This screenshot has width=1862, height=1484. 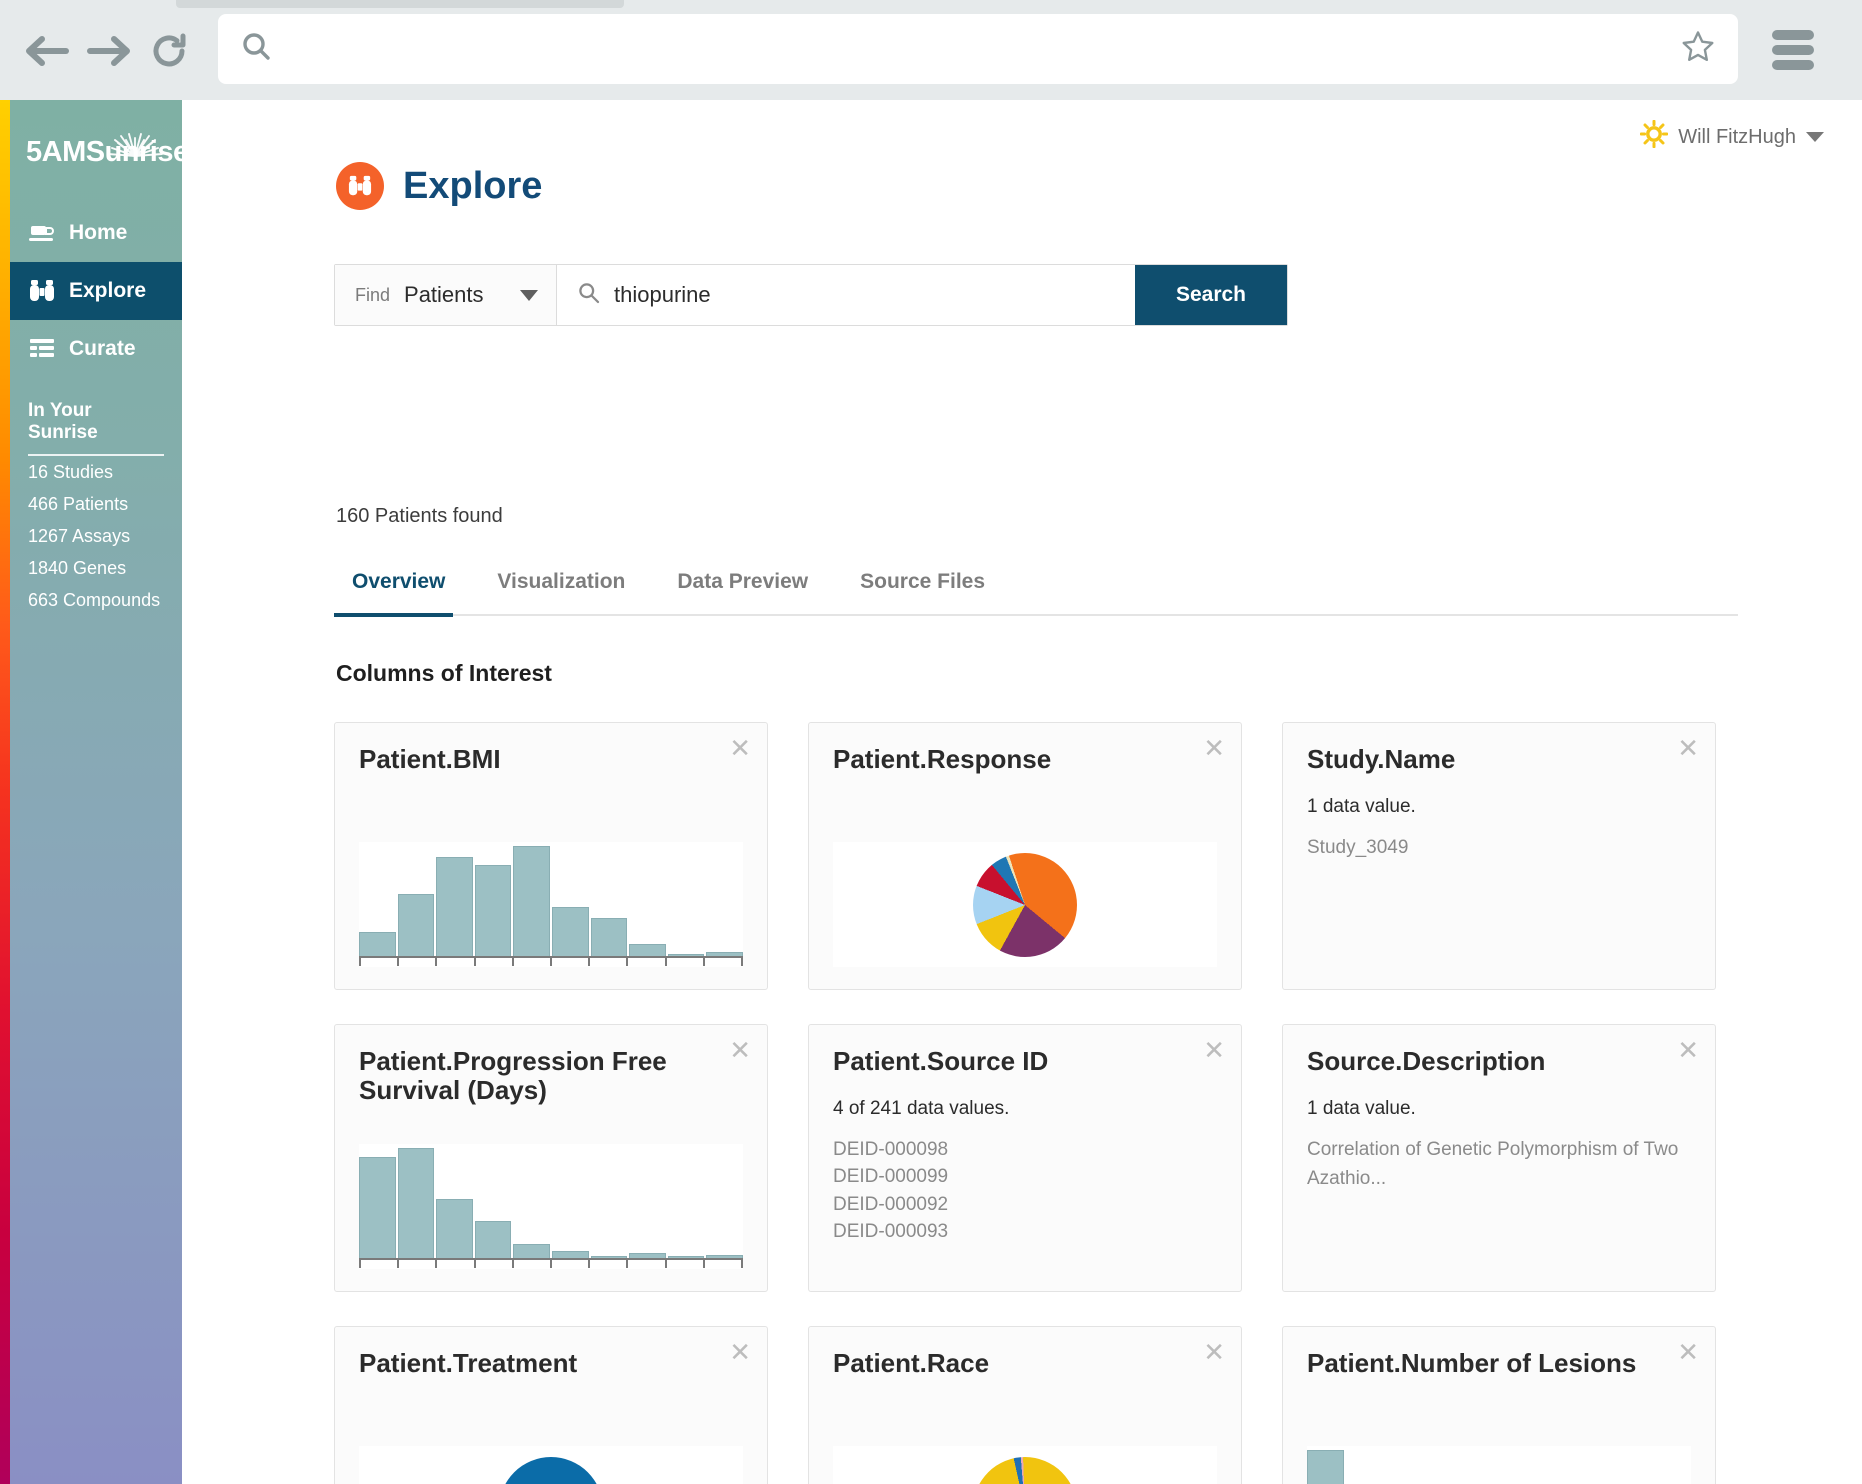 What do you see at coordinates (742, 592) in the screenshot?
I see `tab-data-preview: Data Preview` at bounding box center [742, 592].